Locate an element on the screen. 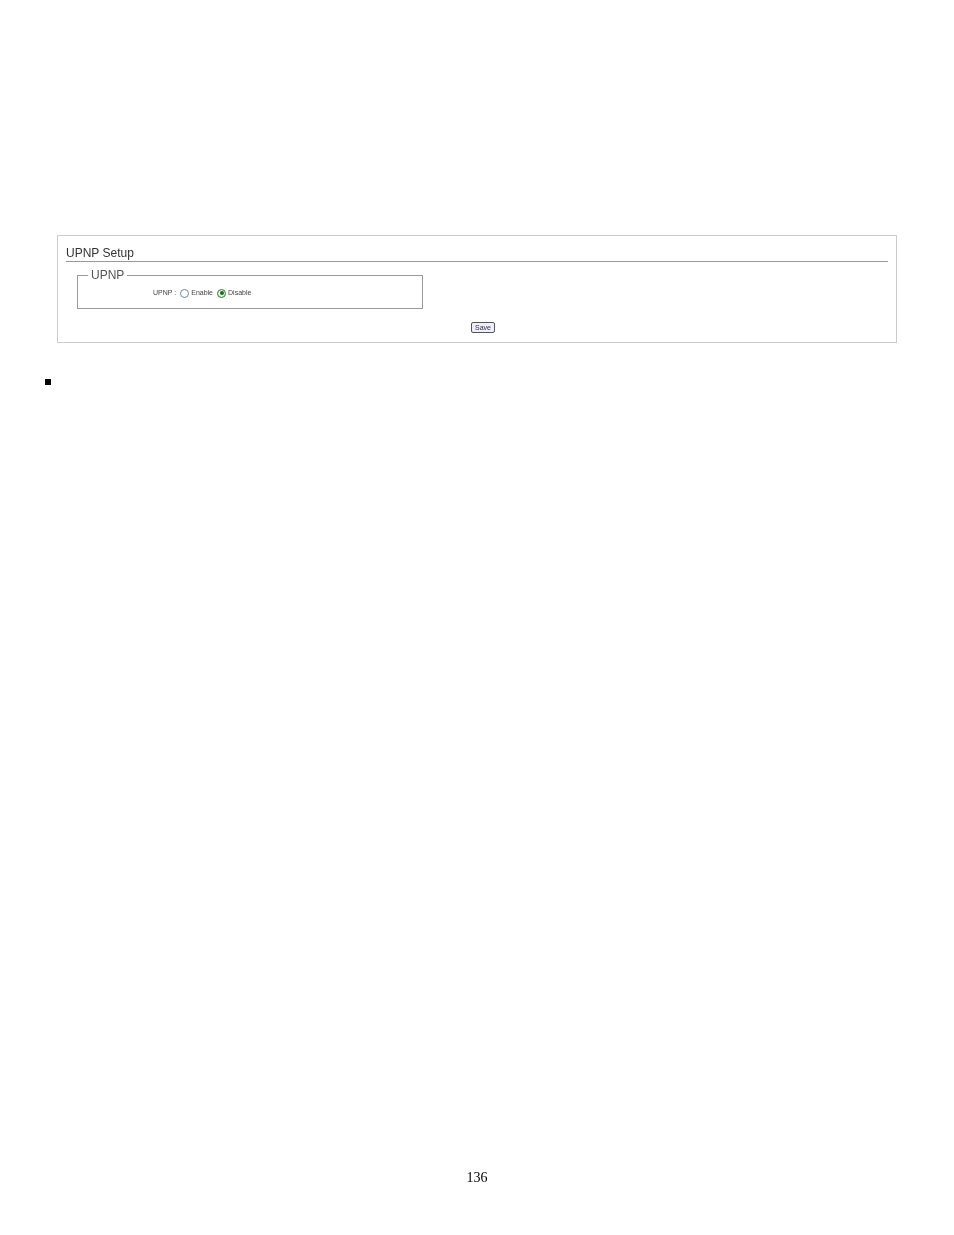 The width and height of the screenshot is (954, 1235). page-number: 136 is located at coordinates (477, 1178).